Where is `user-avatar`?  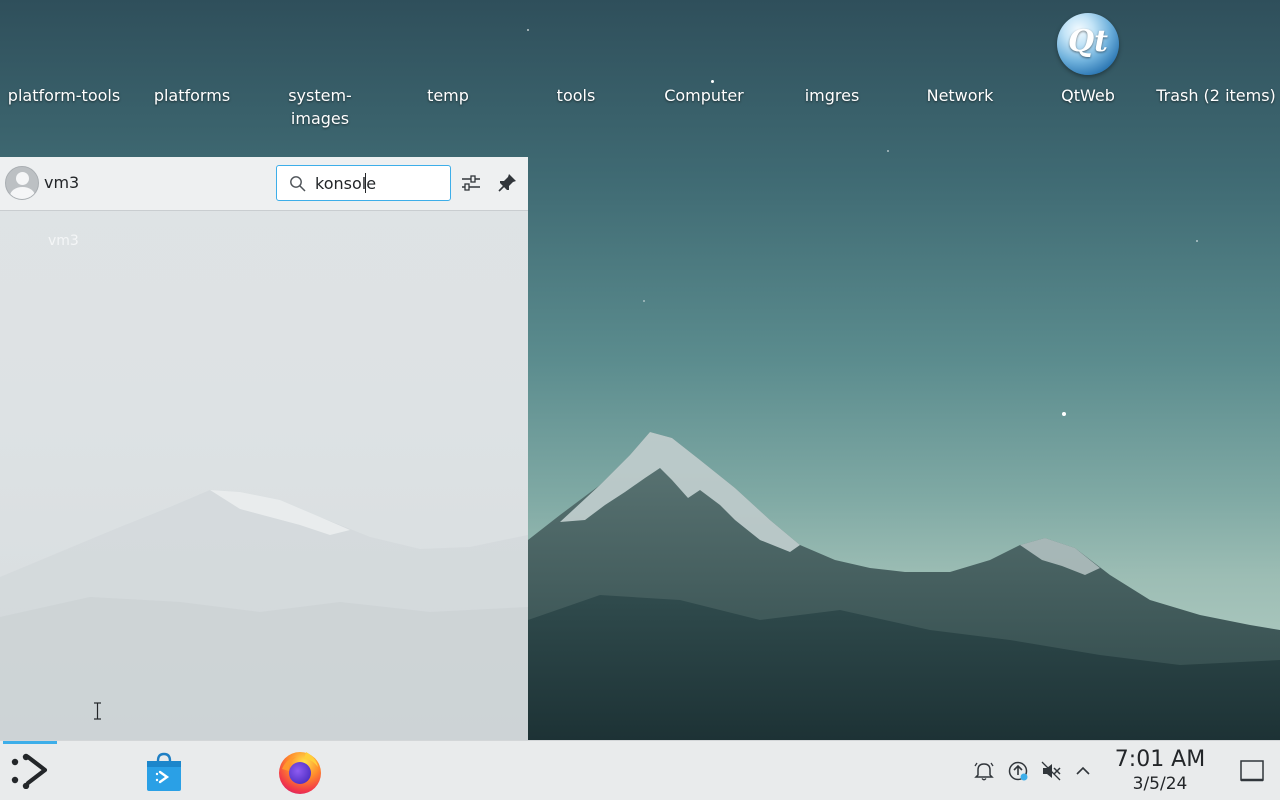 user-avatar is located at coordinates (22, 183).